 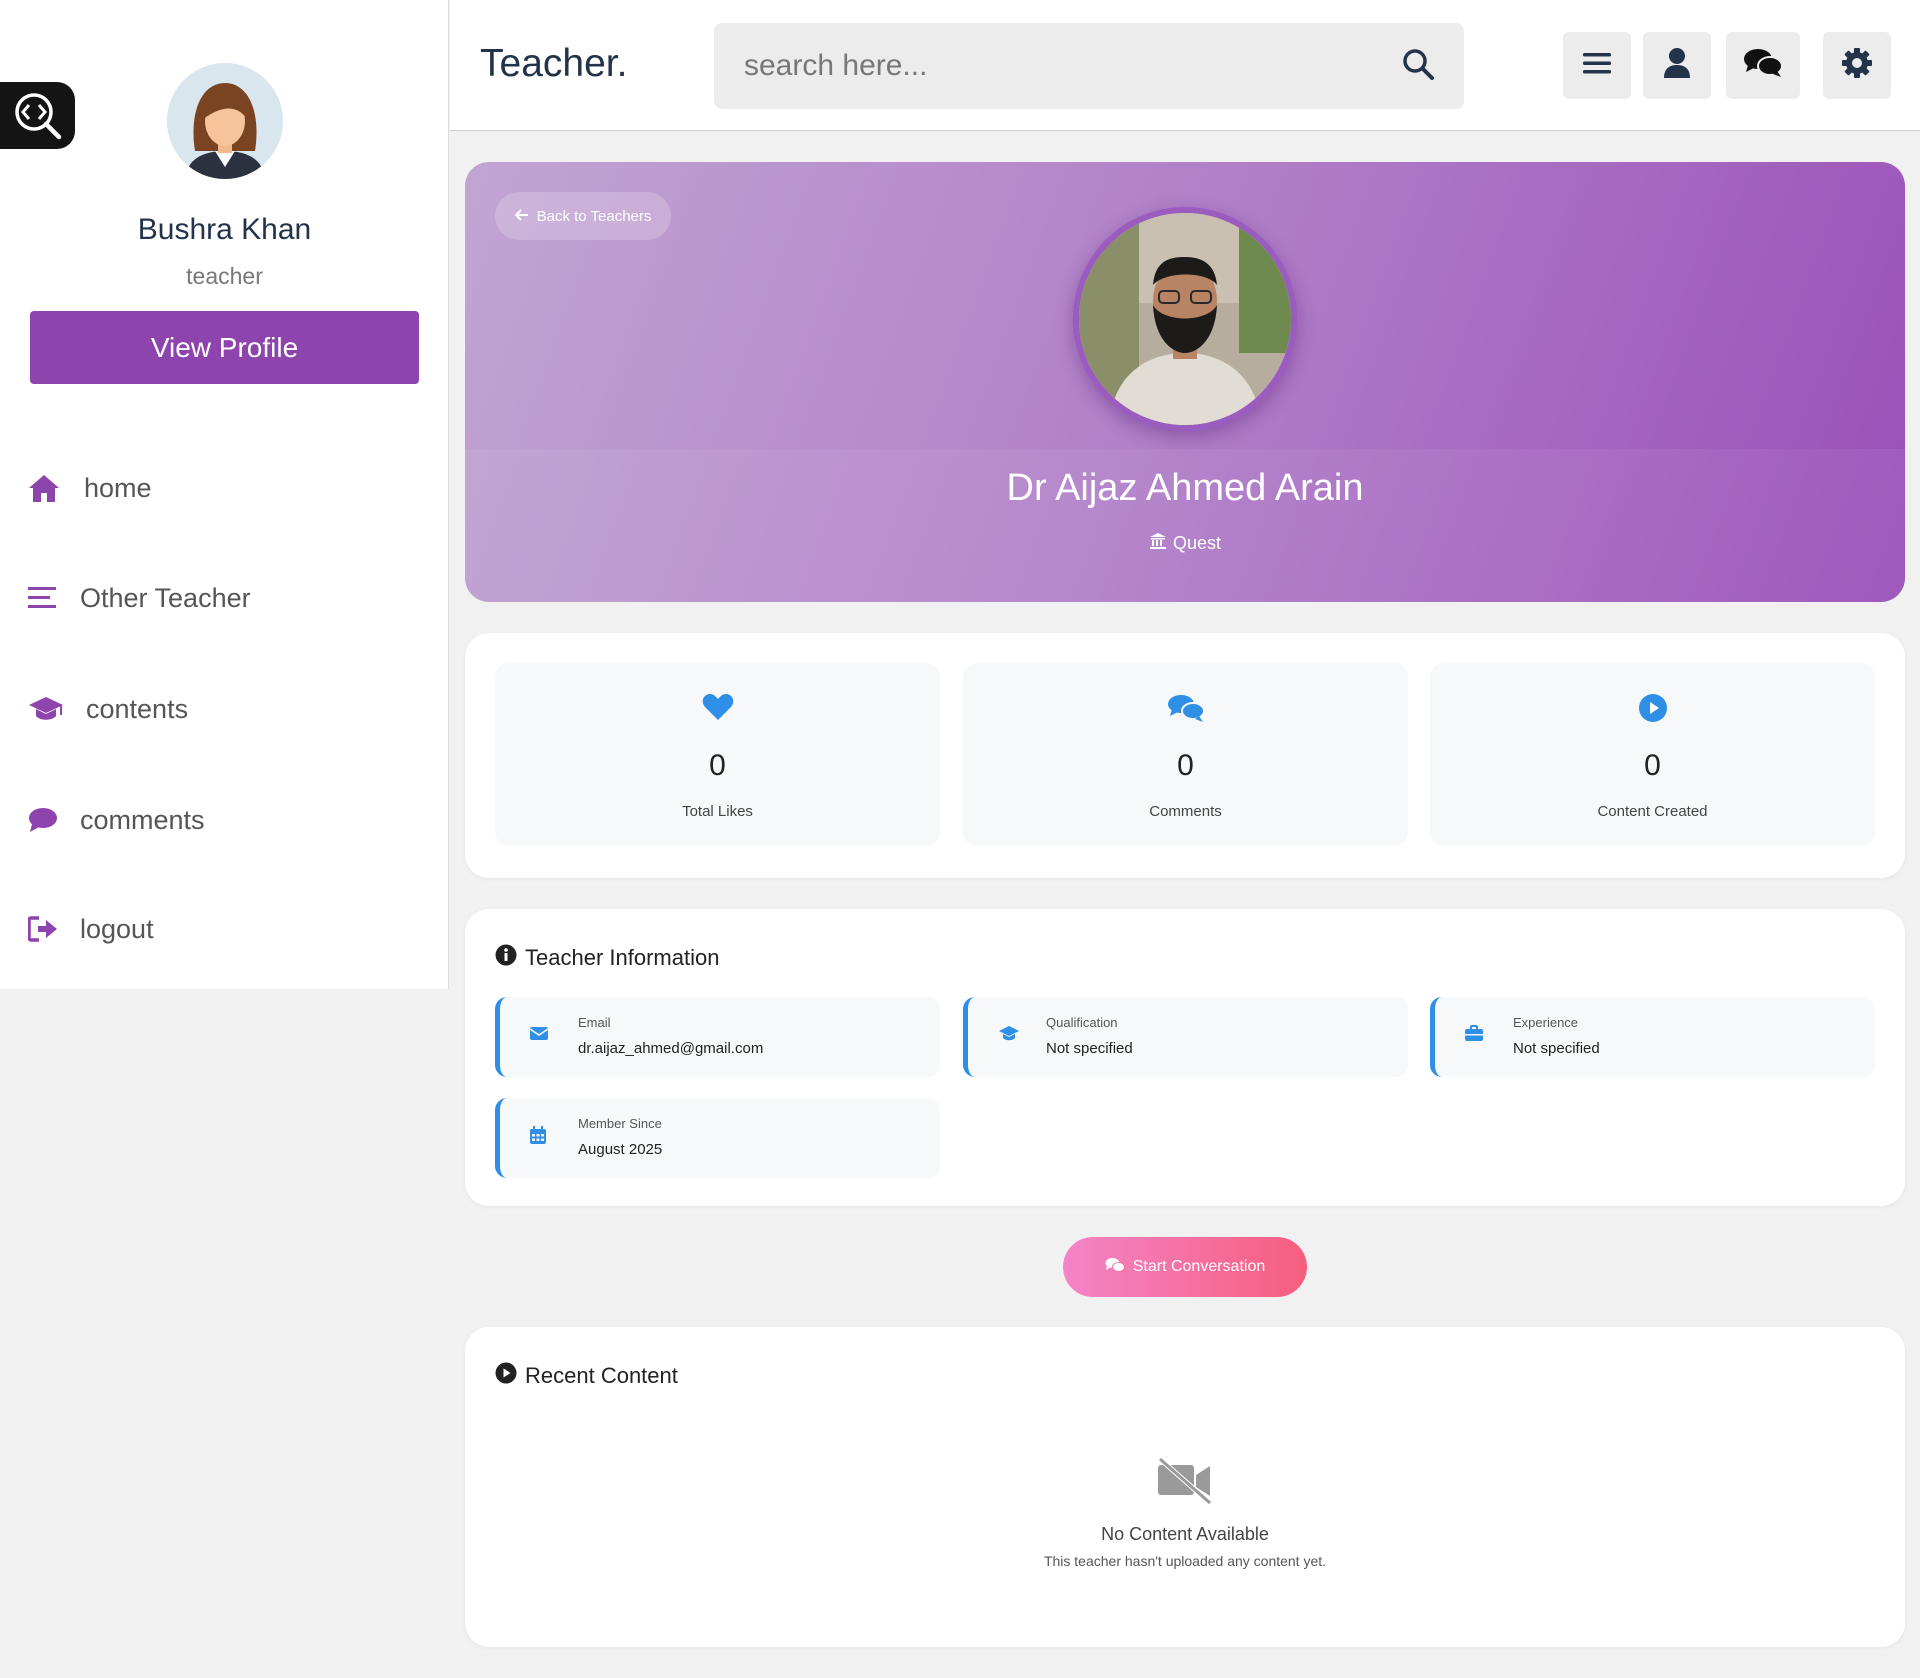 What do you see at coordinates (1546, 1022) in the screenshot?
I see `info-label: Experience` at bounding box center [1546, 1022].